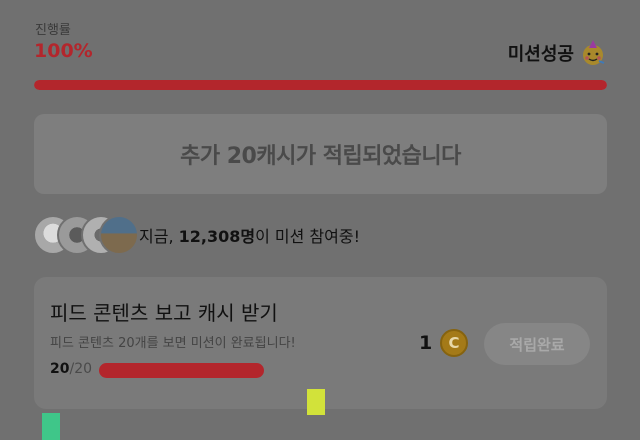 The height and width of the screenshot is (440, 640). Describe the element at coordinates (181, 370) in the screenshot. I see `mission-progress-bar` at that location.